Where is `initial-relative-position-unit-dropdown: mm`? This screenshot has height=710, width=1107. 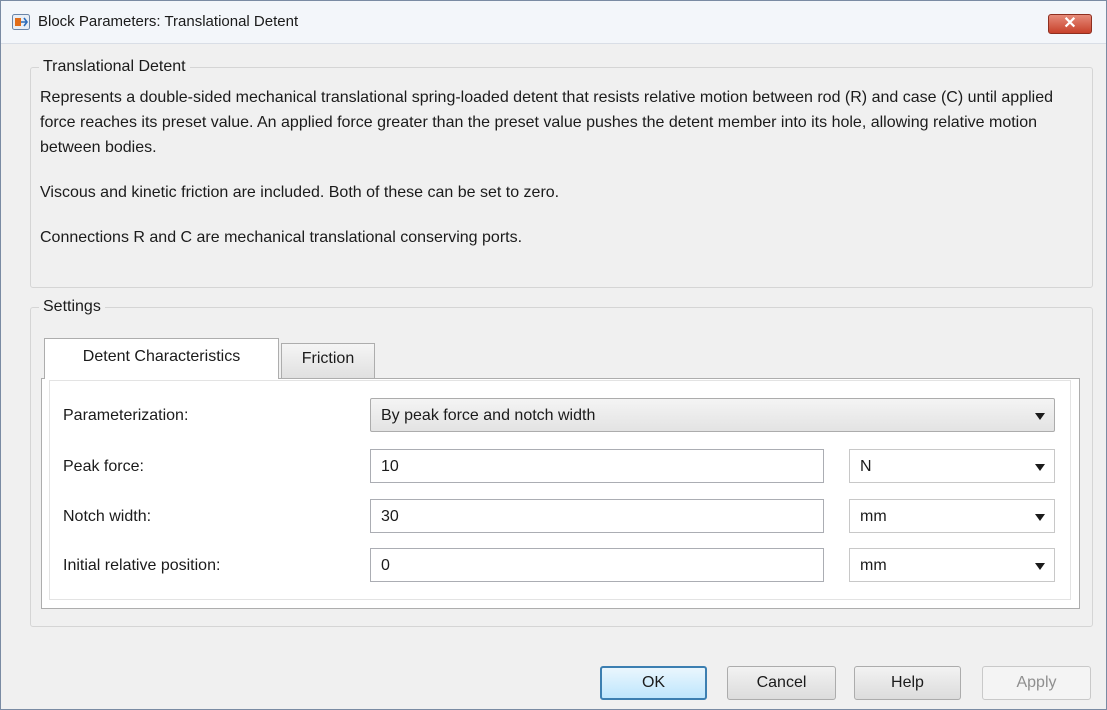 initial-relative-position-unit-dropdown: mm is located at coordinates (952, 565).